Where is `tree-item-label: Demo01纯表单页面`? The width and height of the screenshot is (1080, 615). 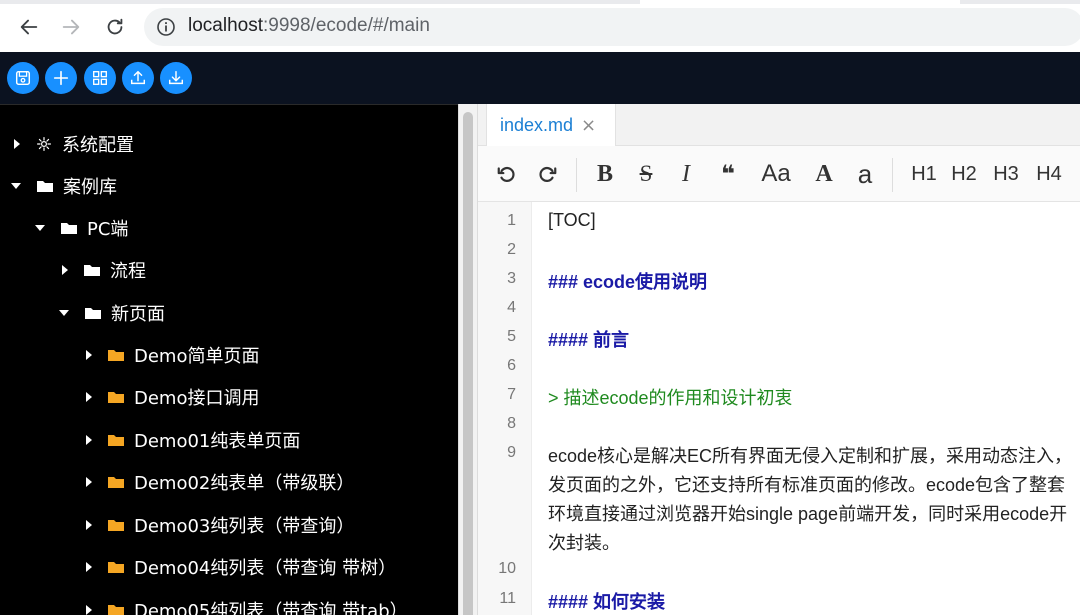
tree-item-label: Demo01纯表单页面 is located at coordinates (217, 441).